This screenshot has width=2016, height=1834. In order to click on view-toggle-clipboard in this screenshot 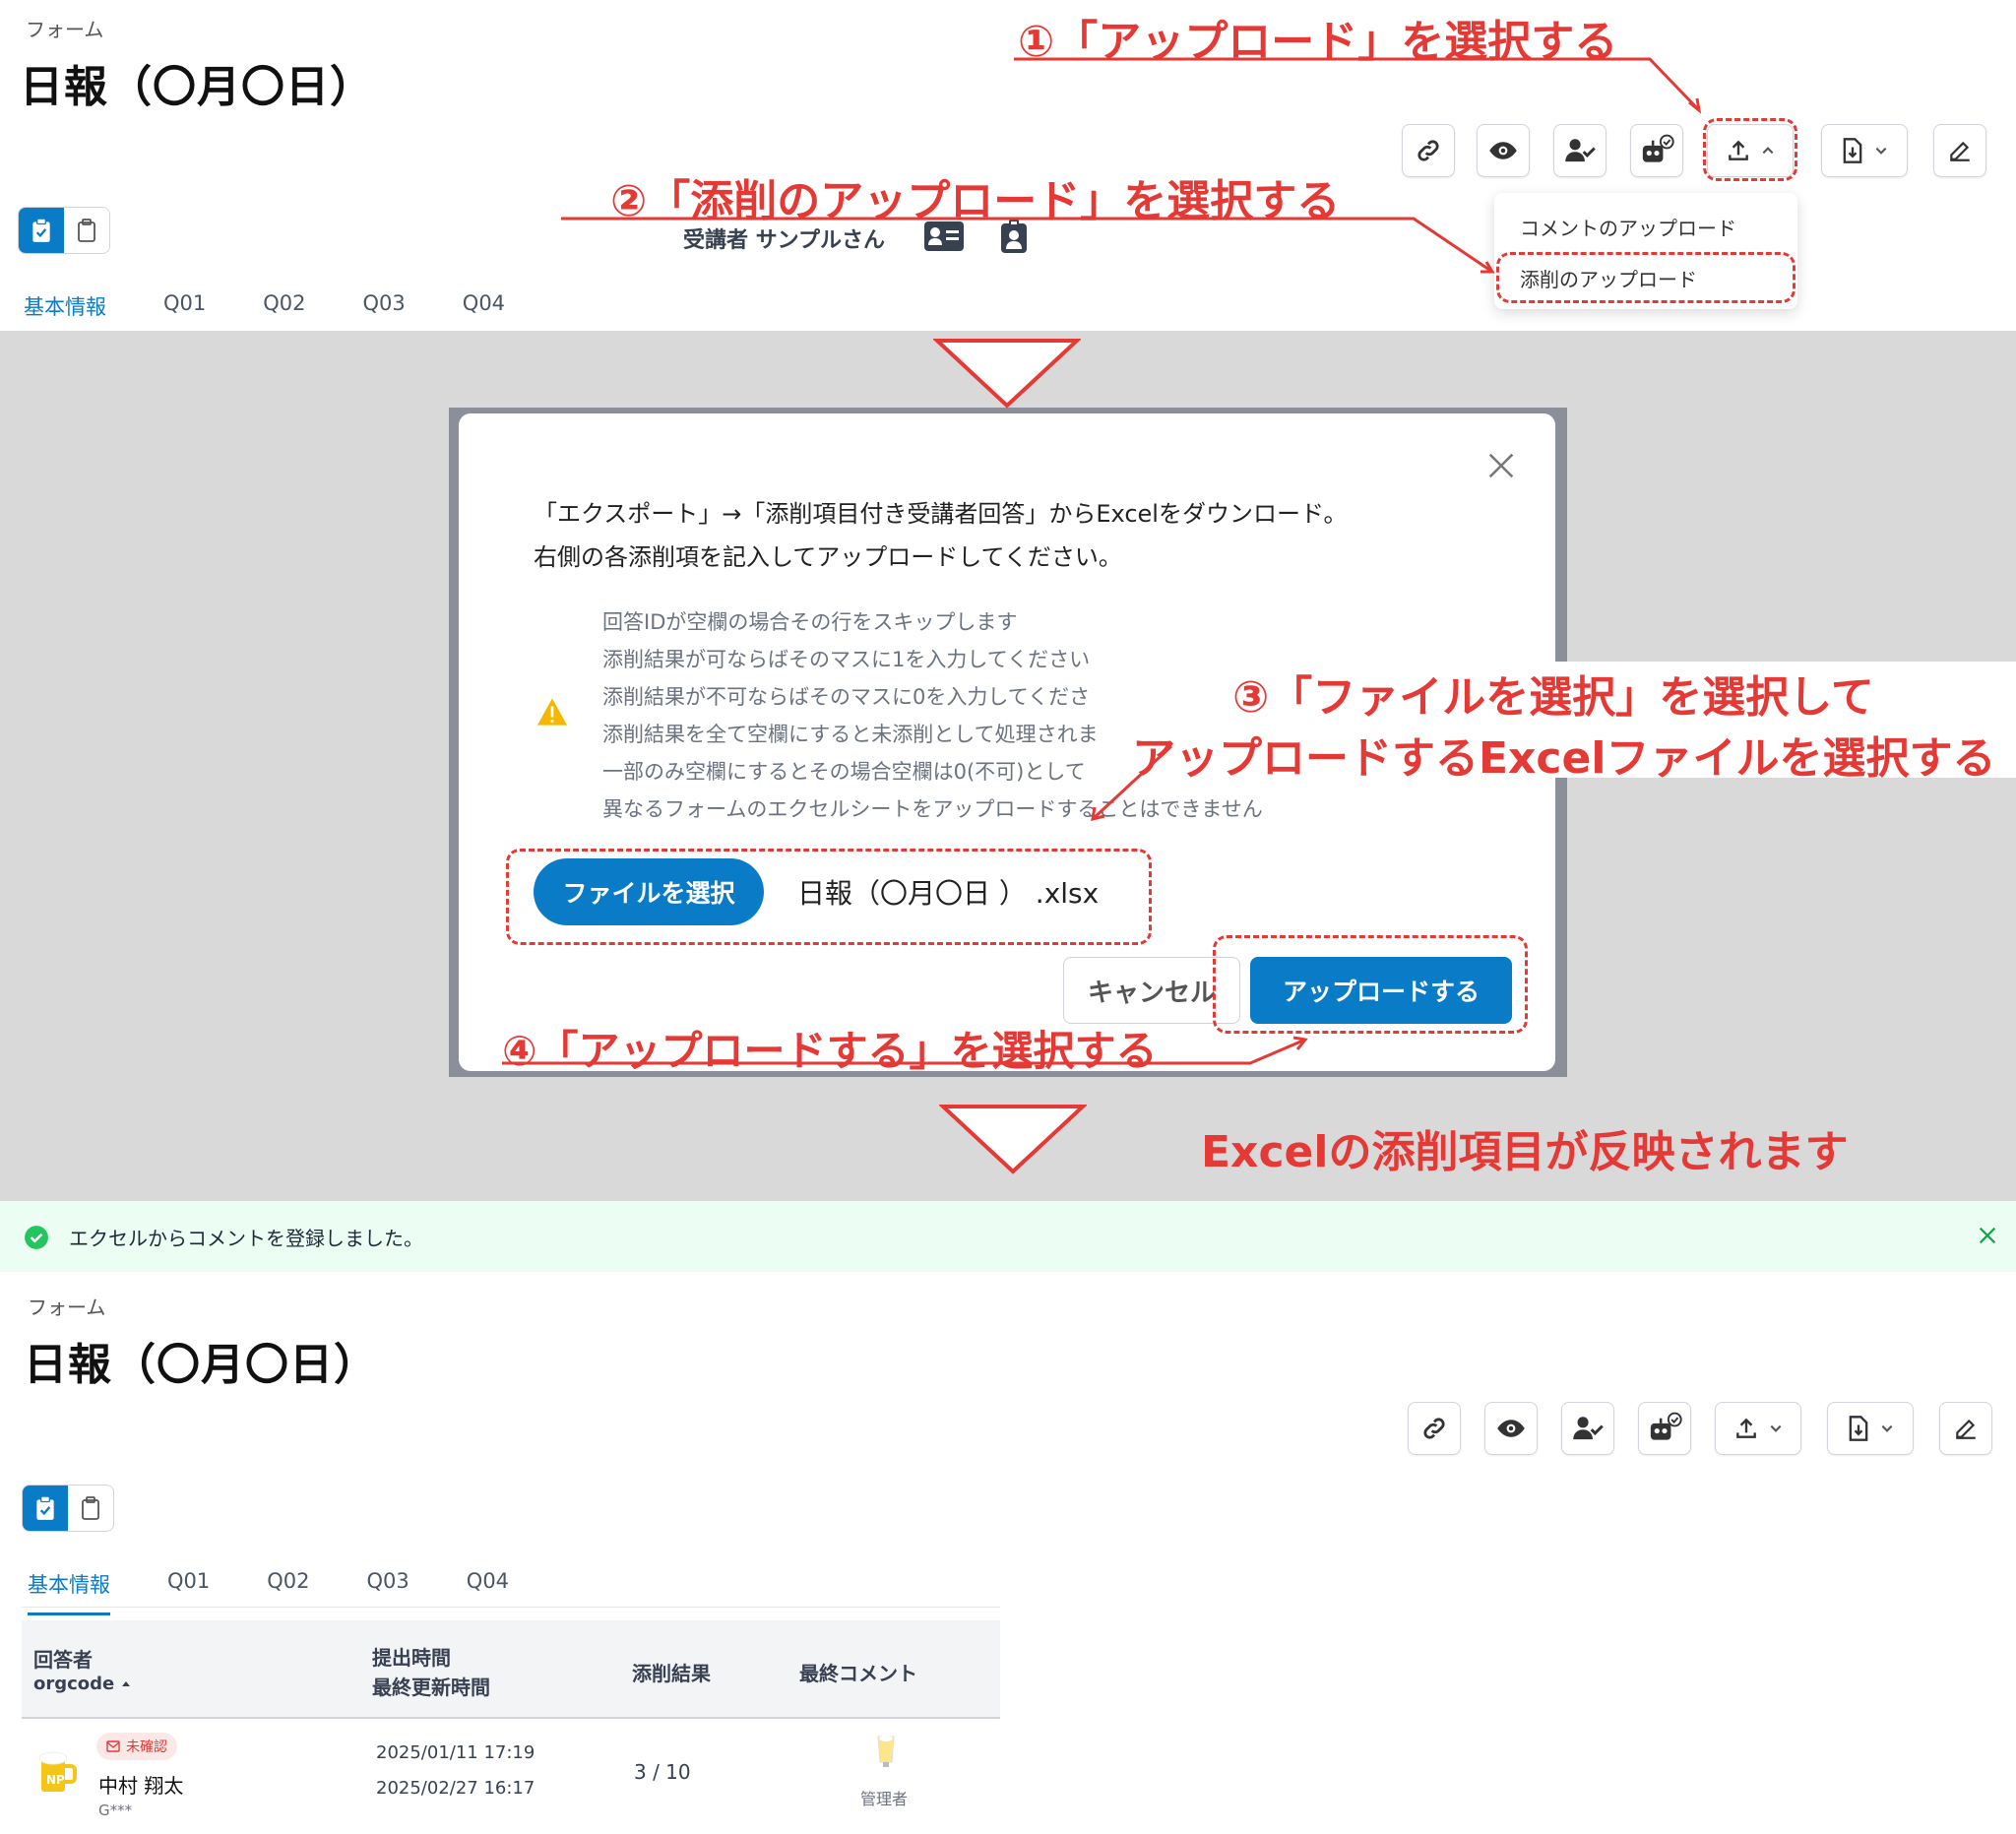, I will do `click(90, 1509)`.